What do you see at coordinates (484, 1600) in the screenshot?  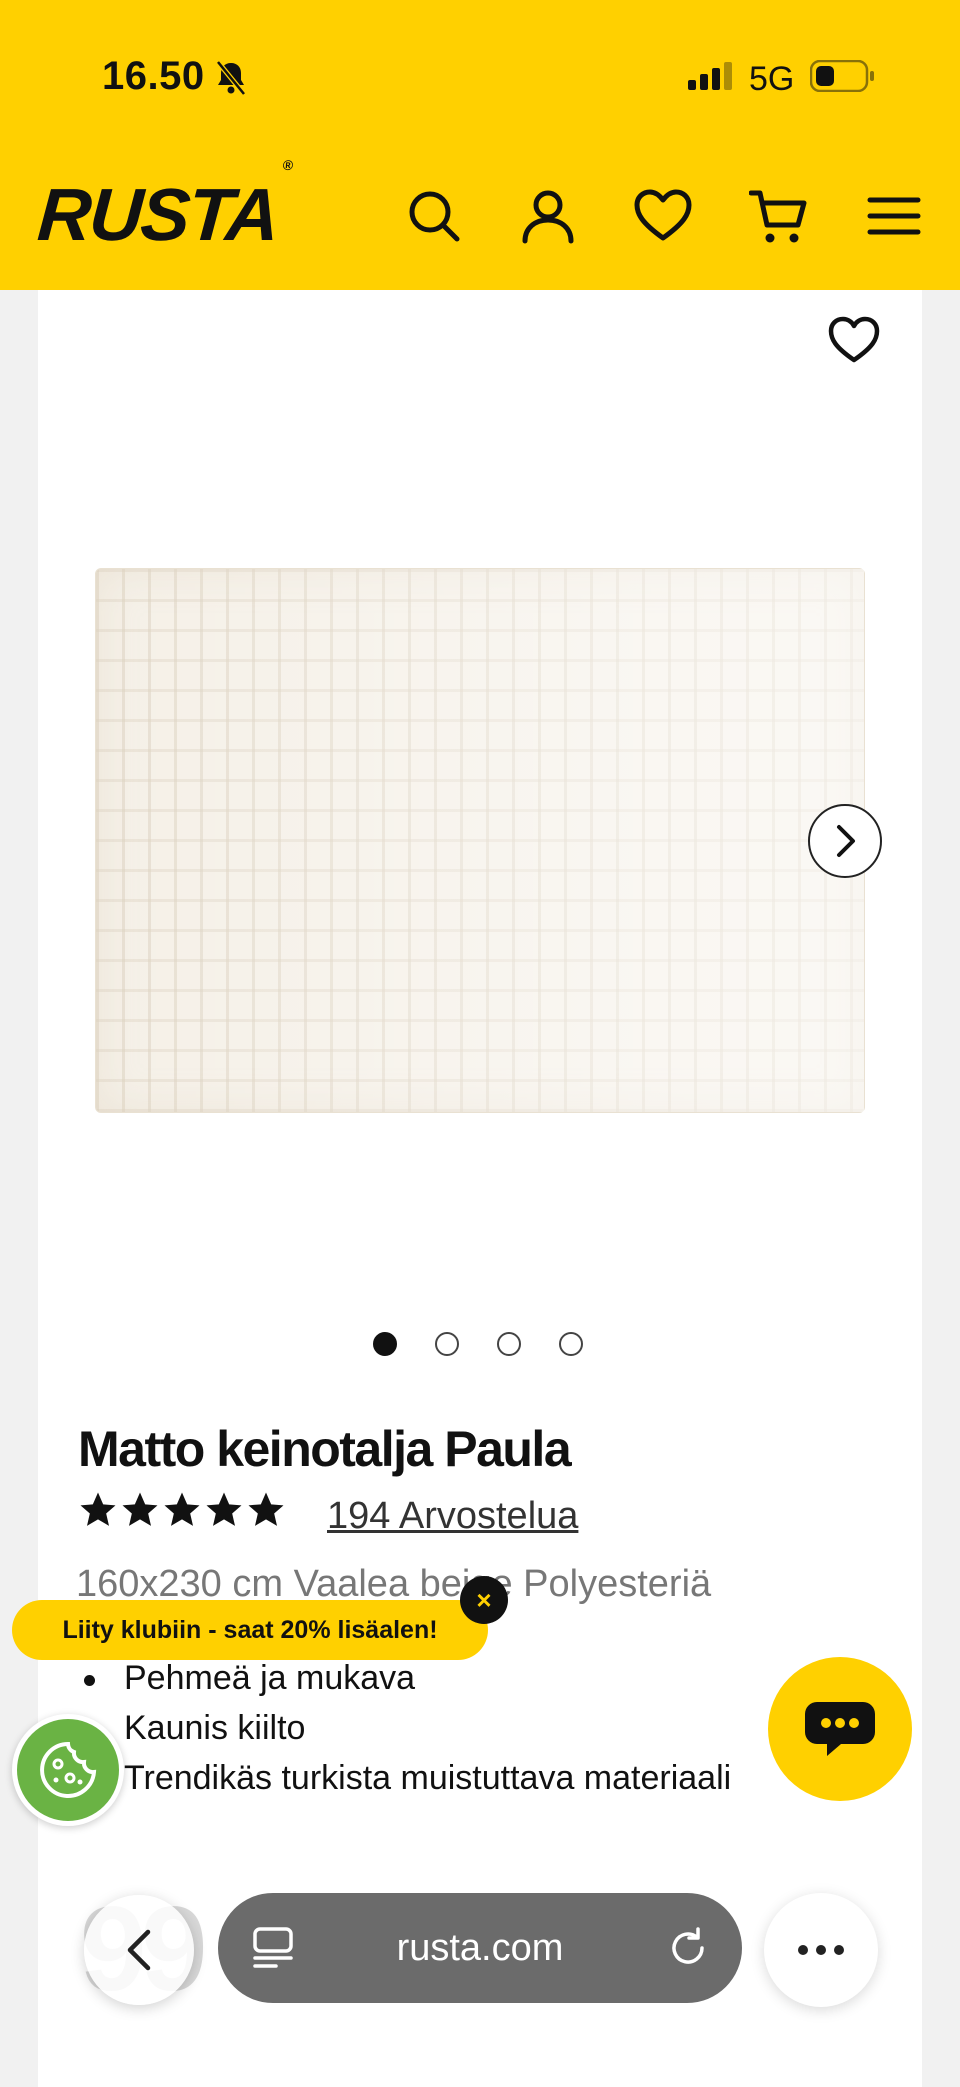 I see `promo-close-button: ×` at bounding box center [484, 1600].